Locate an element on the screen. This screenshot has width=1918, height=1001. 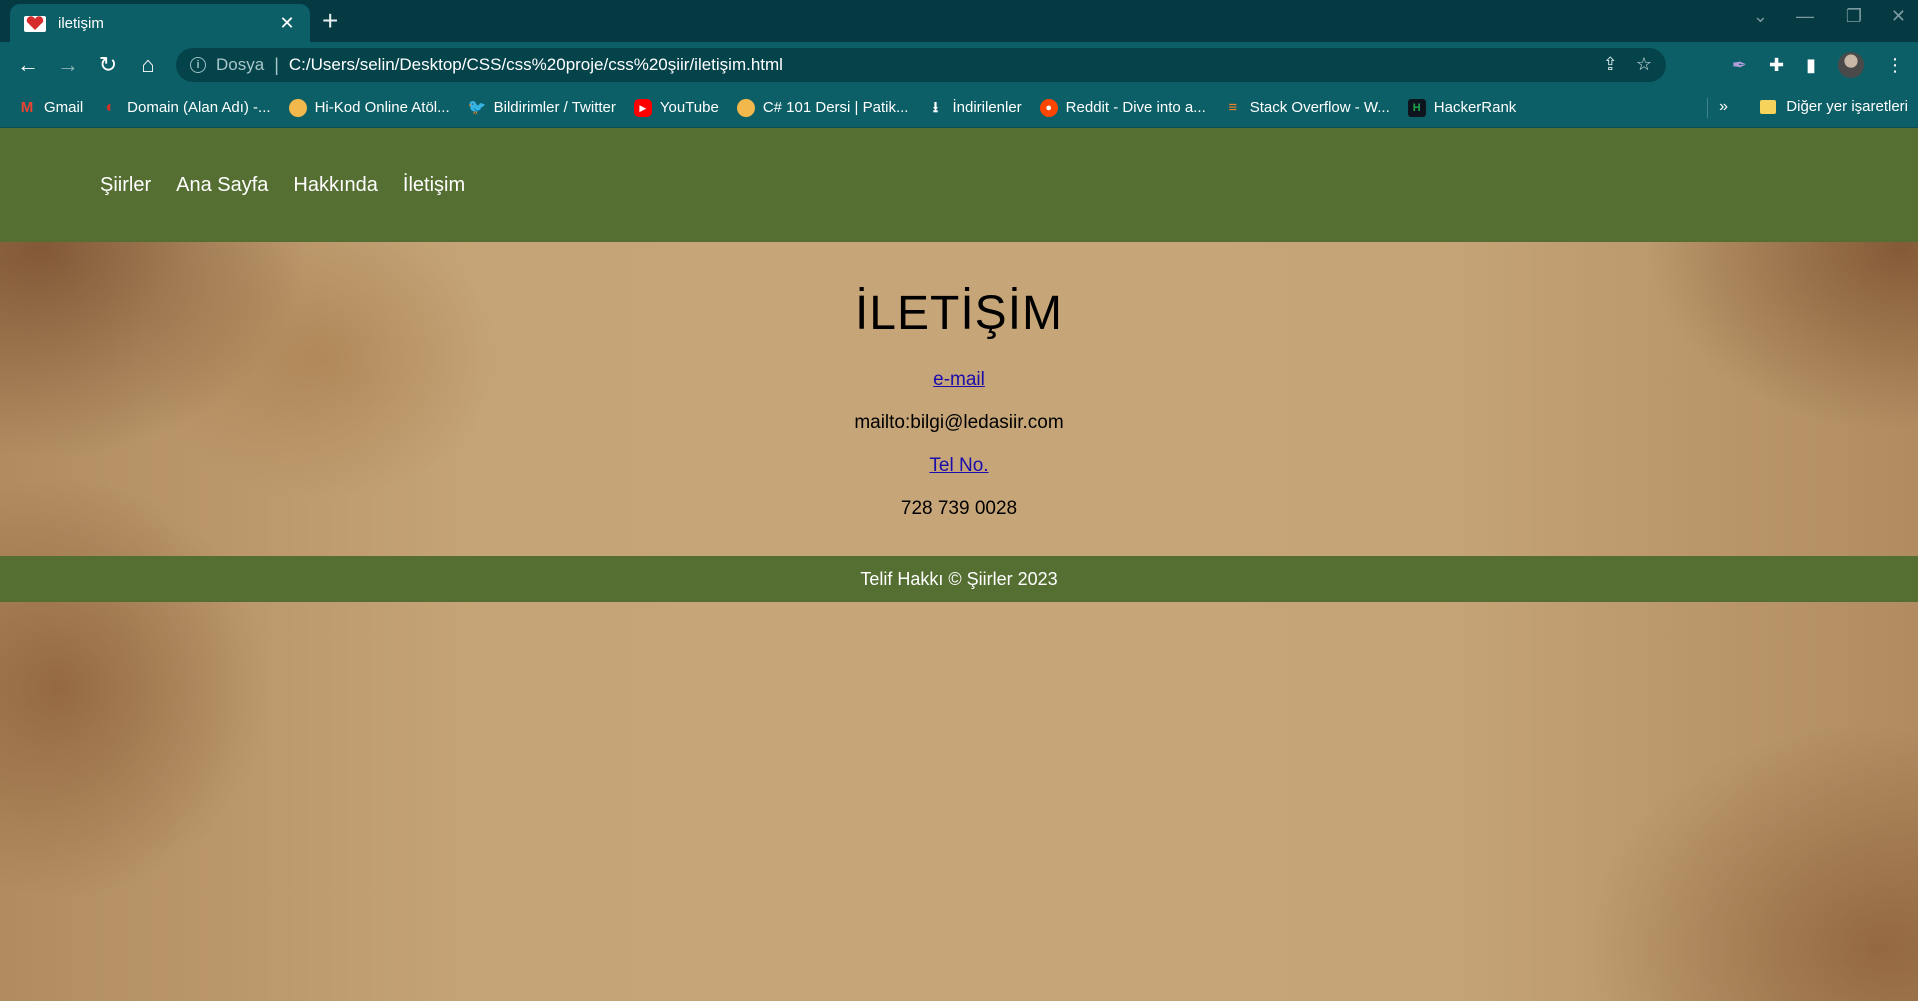
tab-title: iletişim is located at coordinates (81, 23).